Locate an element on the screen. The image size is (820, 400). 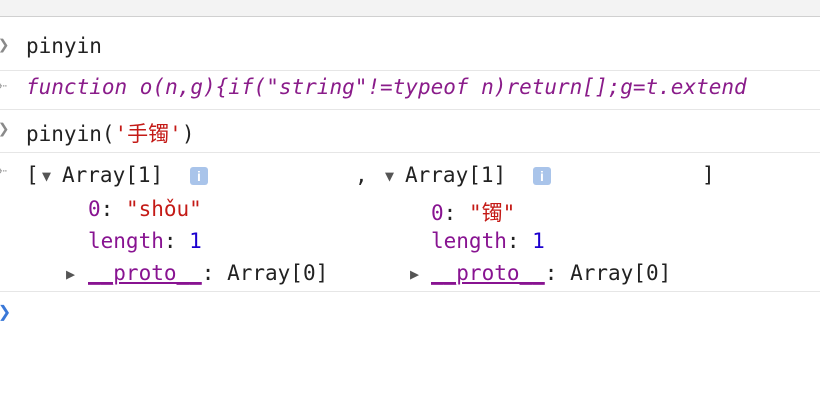
array-1-proto-property: __proto__: Array[0] is located at coordinates (208, 273).